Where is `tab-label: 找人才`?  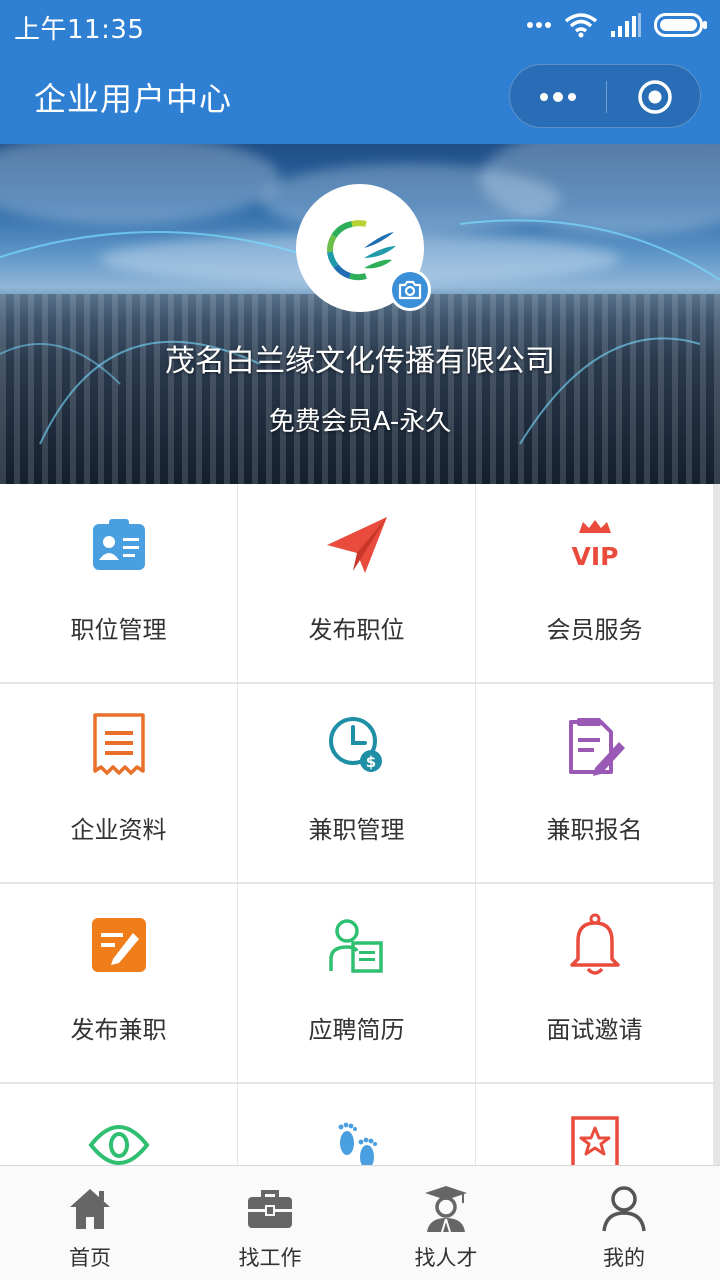
tab-label: 找人才 is located at coordinates (446, 1258).